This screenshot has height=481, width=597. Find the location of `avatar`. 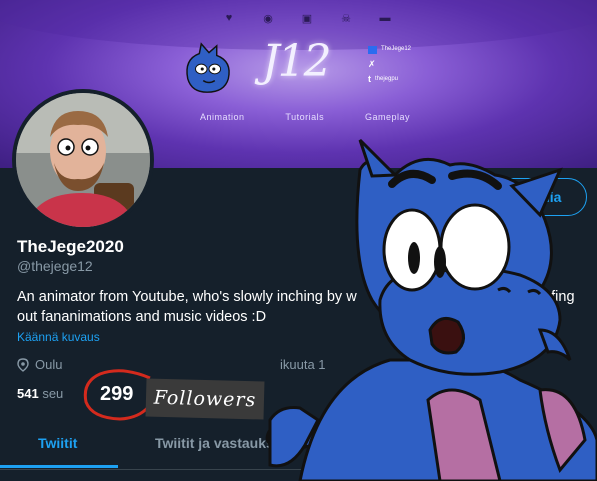

avatar is located at coordinates (83, 160).